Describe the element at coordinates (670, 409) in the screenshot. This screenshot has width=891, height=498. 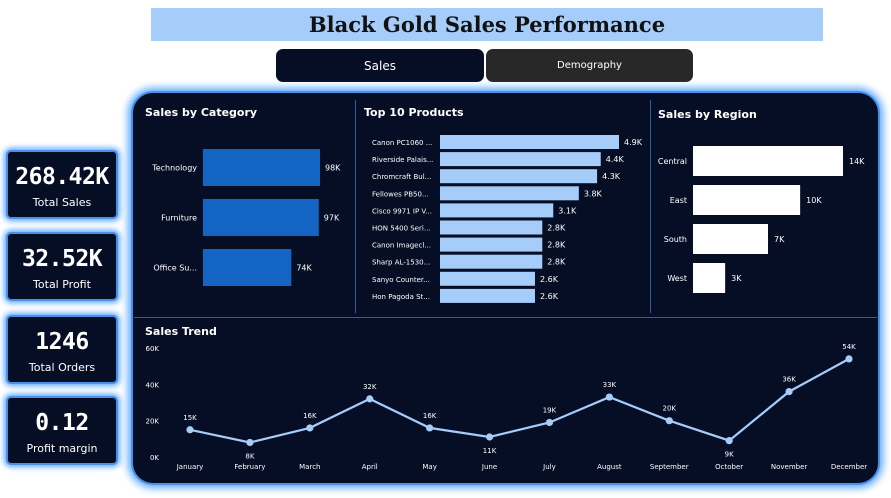
I see `trend-data-label: 20K` at that location.